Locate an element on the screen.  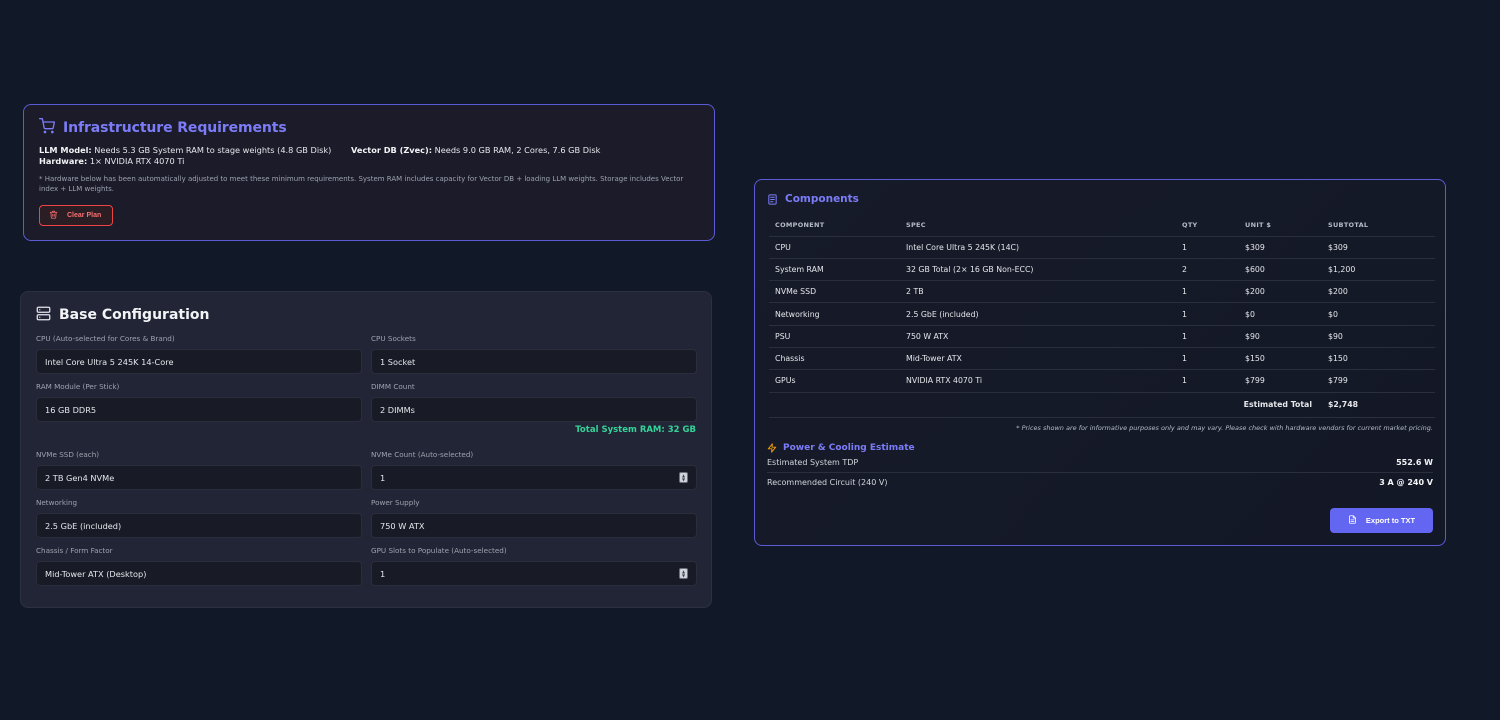
power-supply-field: Power Supply 750 W ATX is located at coordinates (534, 518).